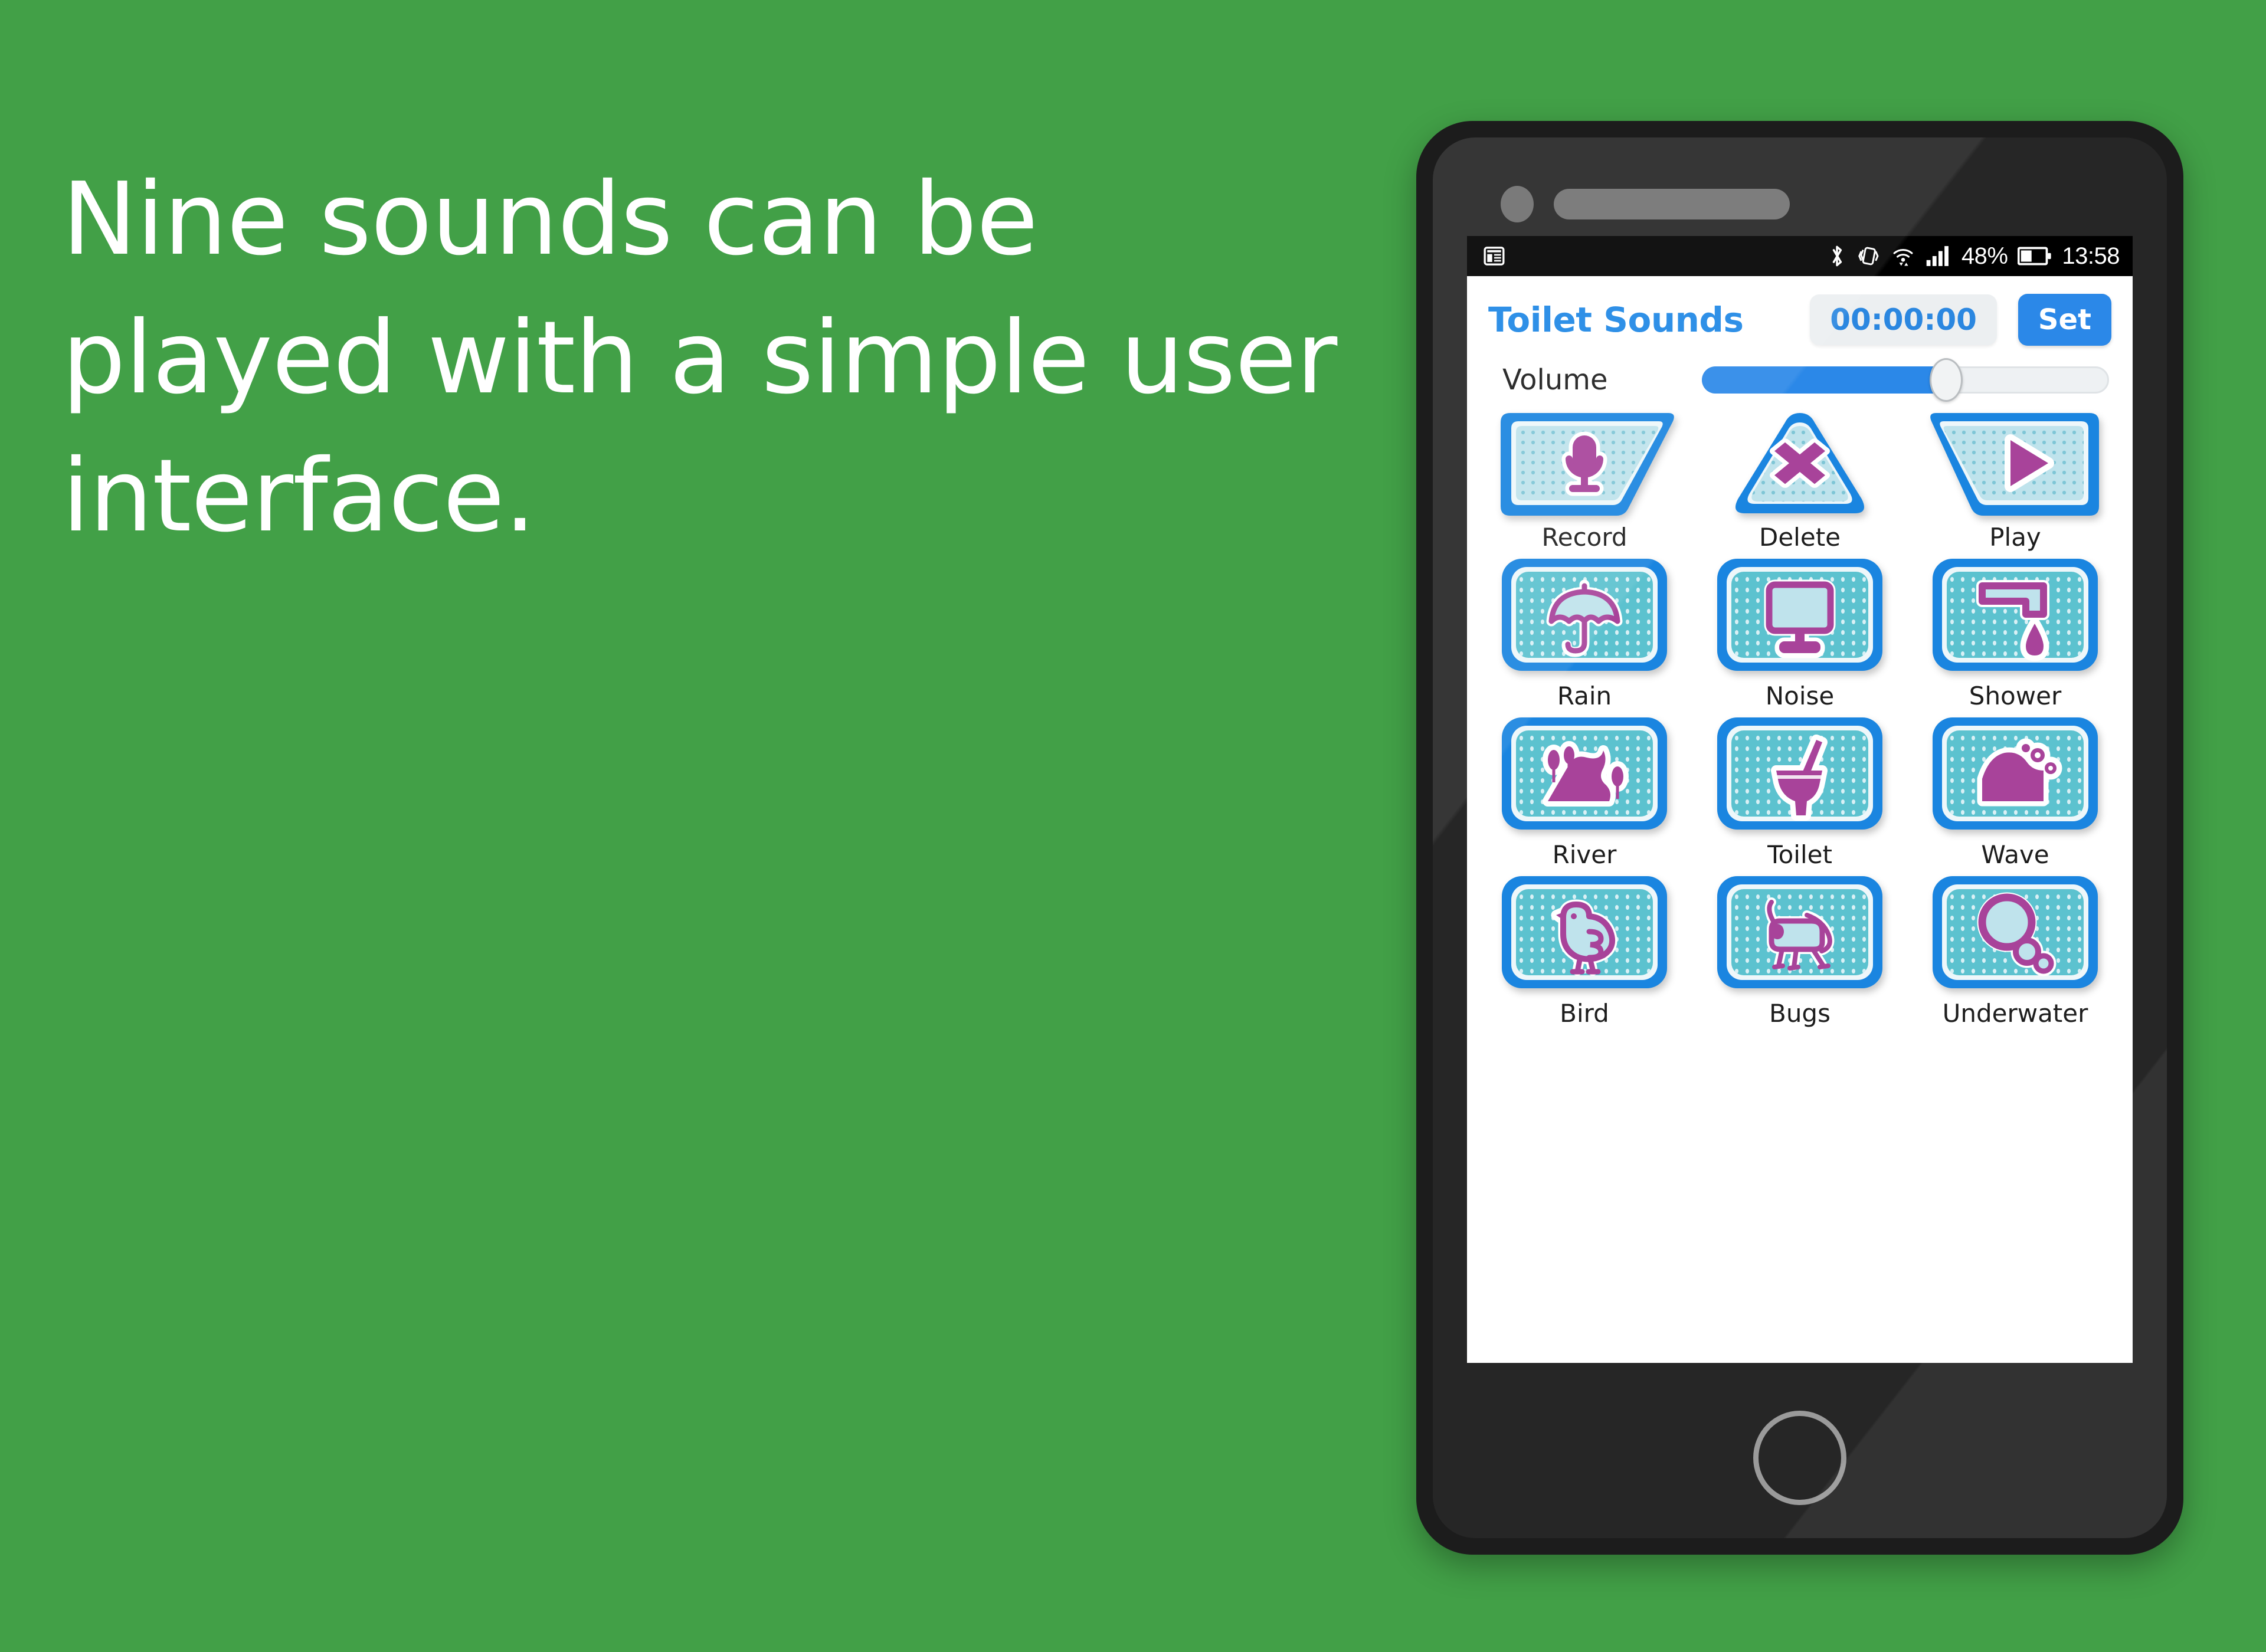 Image resolution: width=2266 pixels, height=1652 pixels. What do you see at coordinates (2015, 934) in the screenshot?
I see `underwater-button` at bounding box center [2015, 934].